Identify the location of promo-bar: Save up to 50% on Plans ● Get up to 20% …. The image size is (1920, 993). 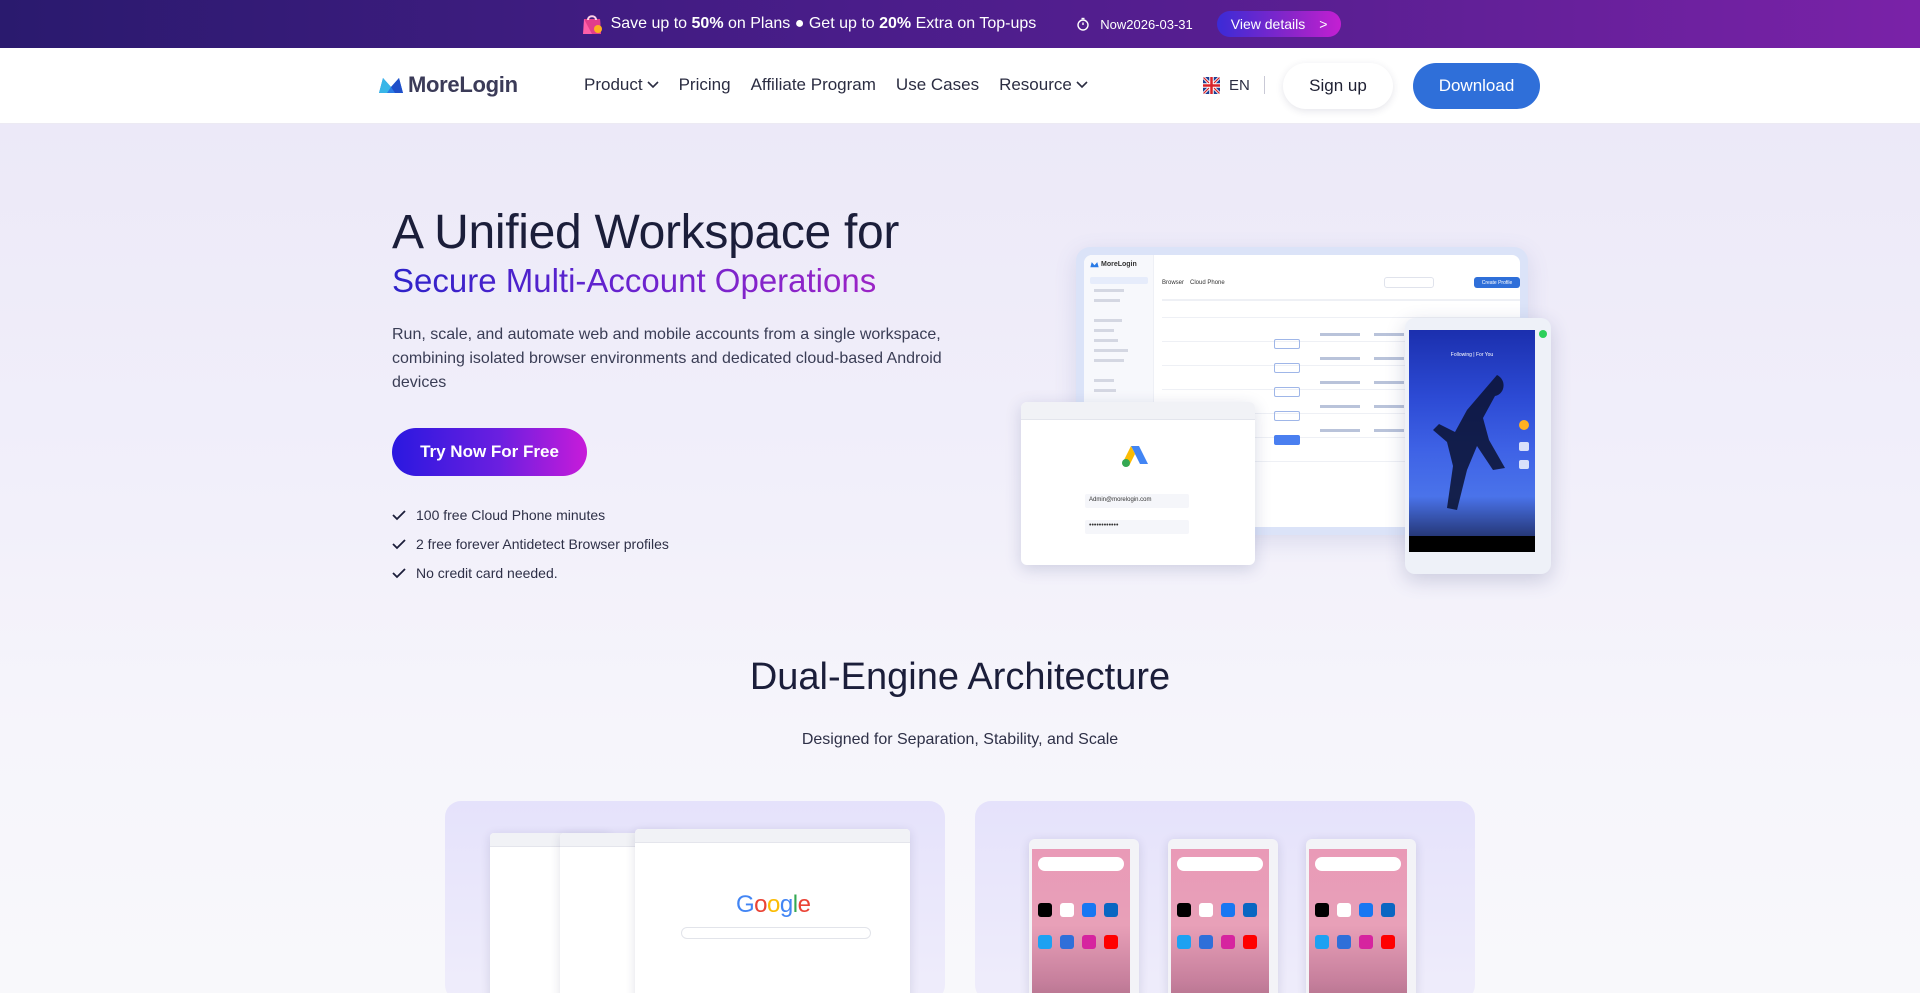
(960, 24).